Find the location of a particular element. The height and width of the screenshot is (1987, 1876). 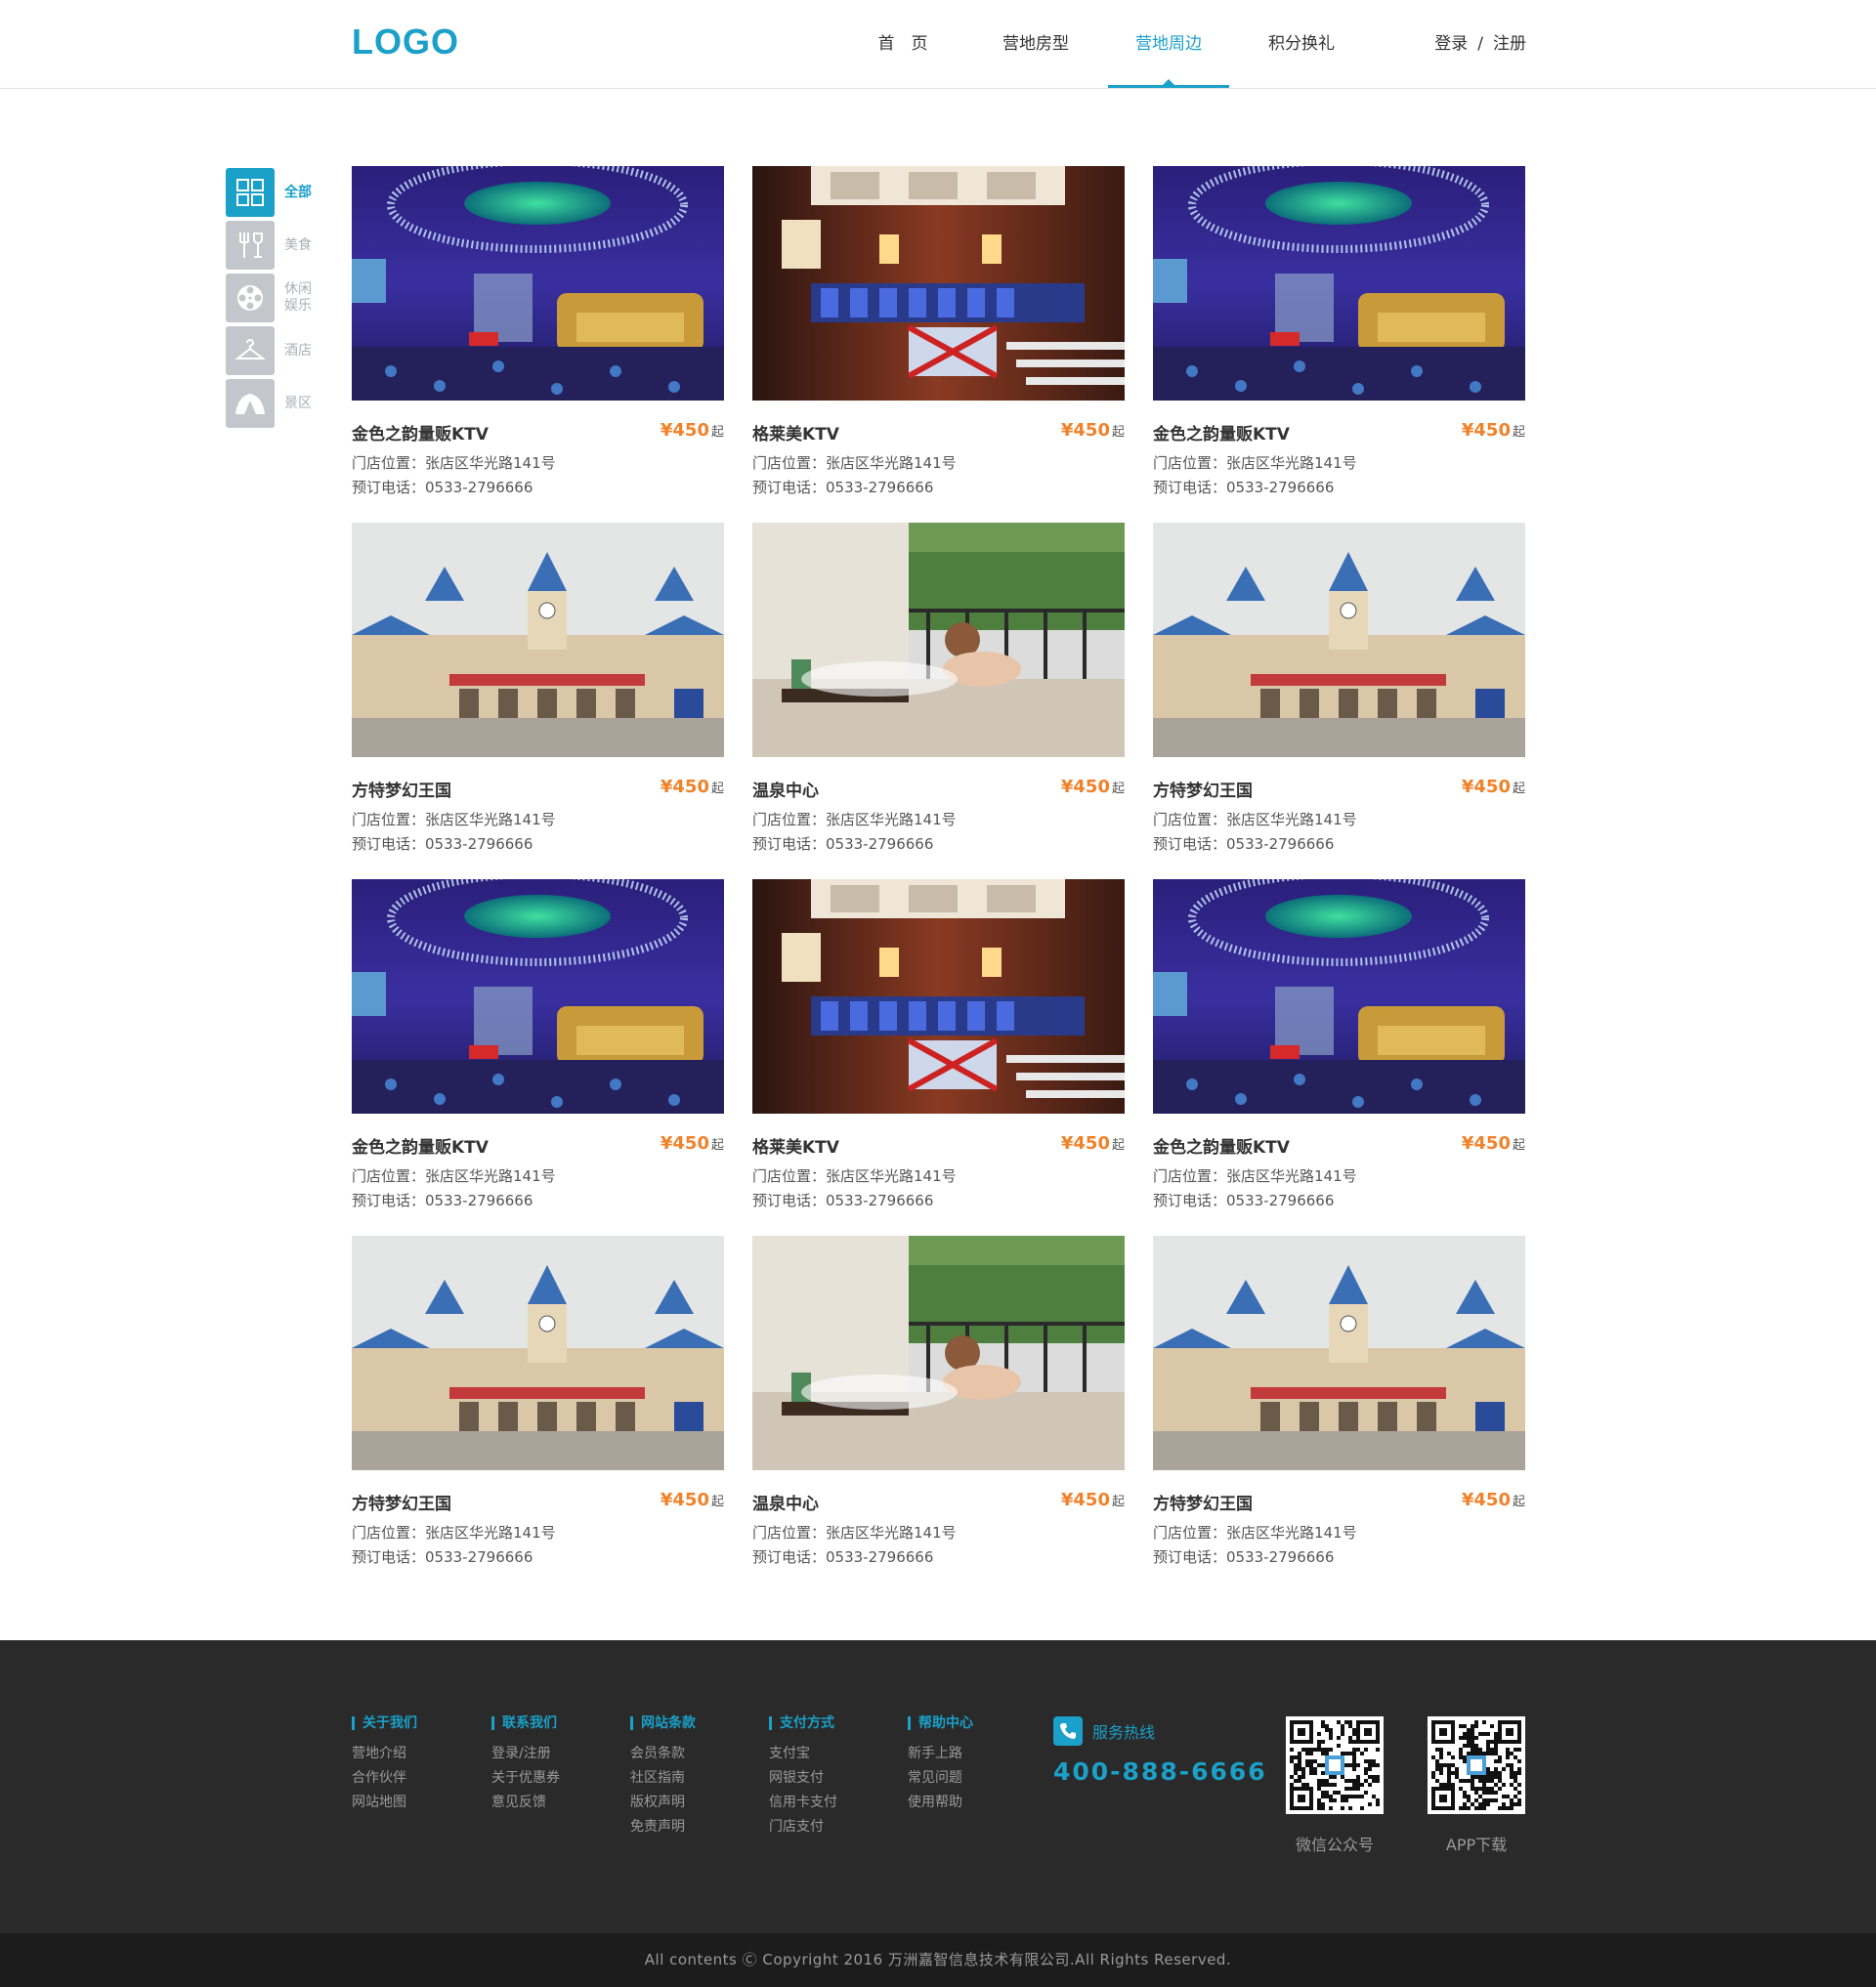

category-label: 酒店 is located at coordinates (298, 351).